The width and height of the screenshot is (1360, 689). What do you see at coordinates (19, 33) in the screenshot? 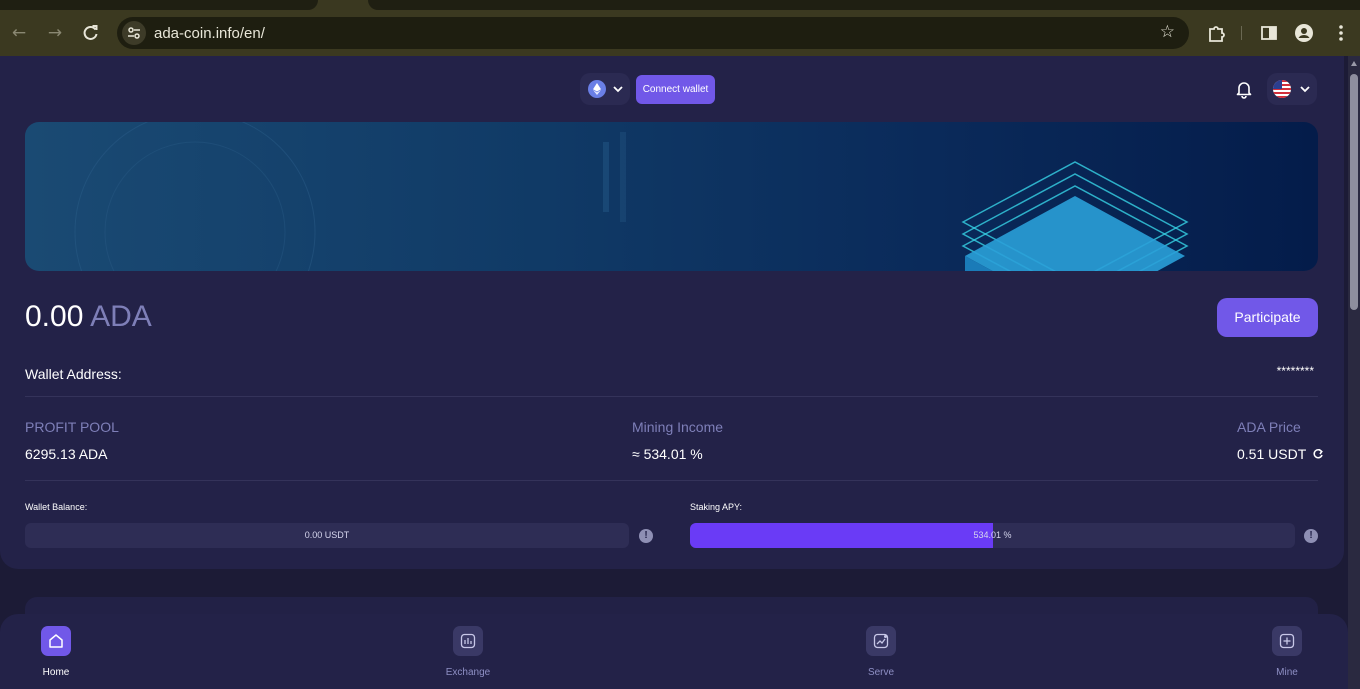
I see `back-arrow-icon: ←` at bounding box center [19, 33].